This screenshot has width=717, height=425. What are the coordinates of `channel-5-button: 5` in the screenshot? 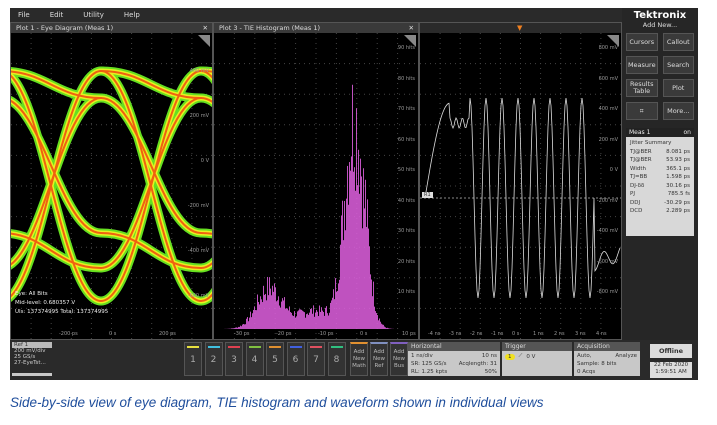 It's located at (275, 359).